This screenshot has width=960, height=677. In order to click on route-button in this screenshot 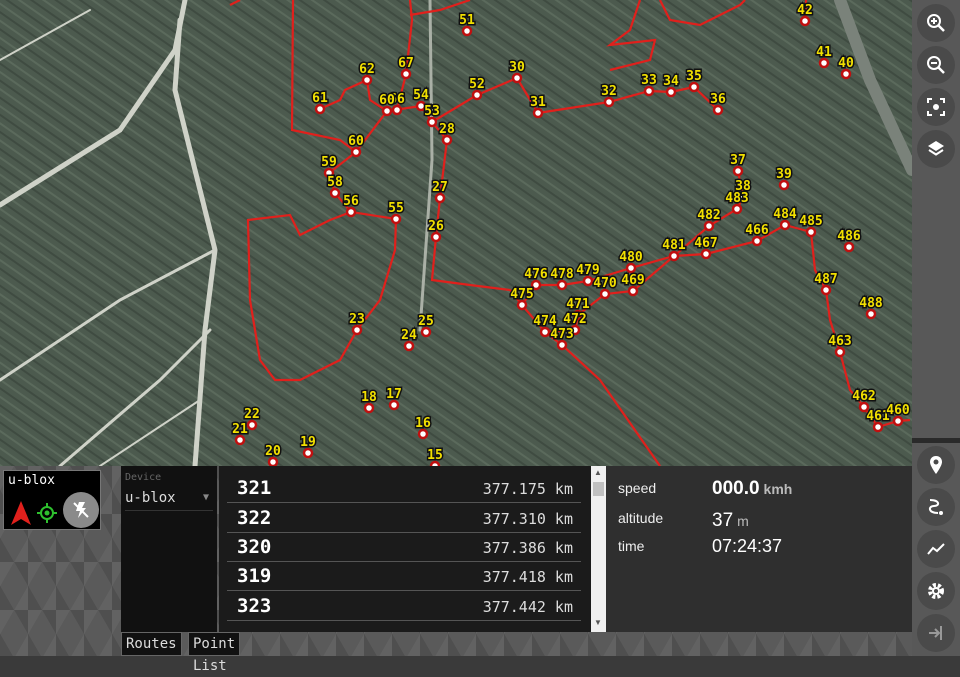, I will do `click(936, 507)`.